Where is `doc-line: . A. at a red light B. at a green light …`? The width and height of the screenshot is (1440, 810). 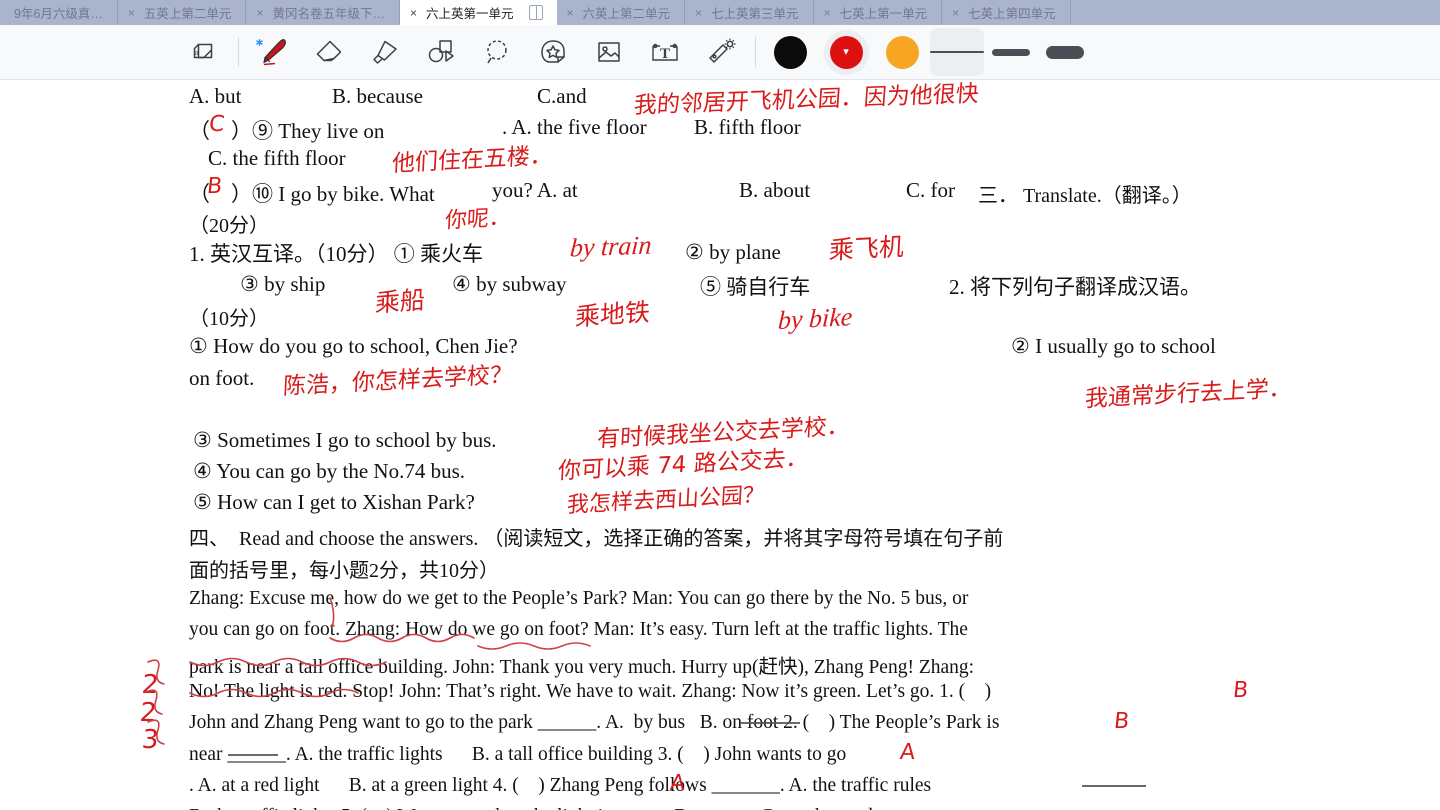
doc-line: . A. at a red light B. at a green light … is located at coordinates (560, 785).